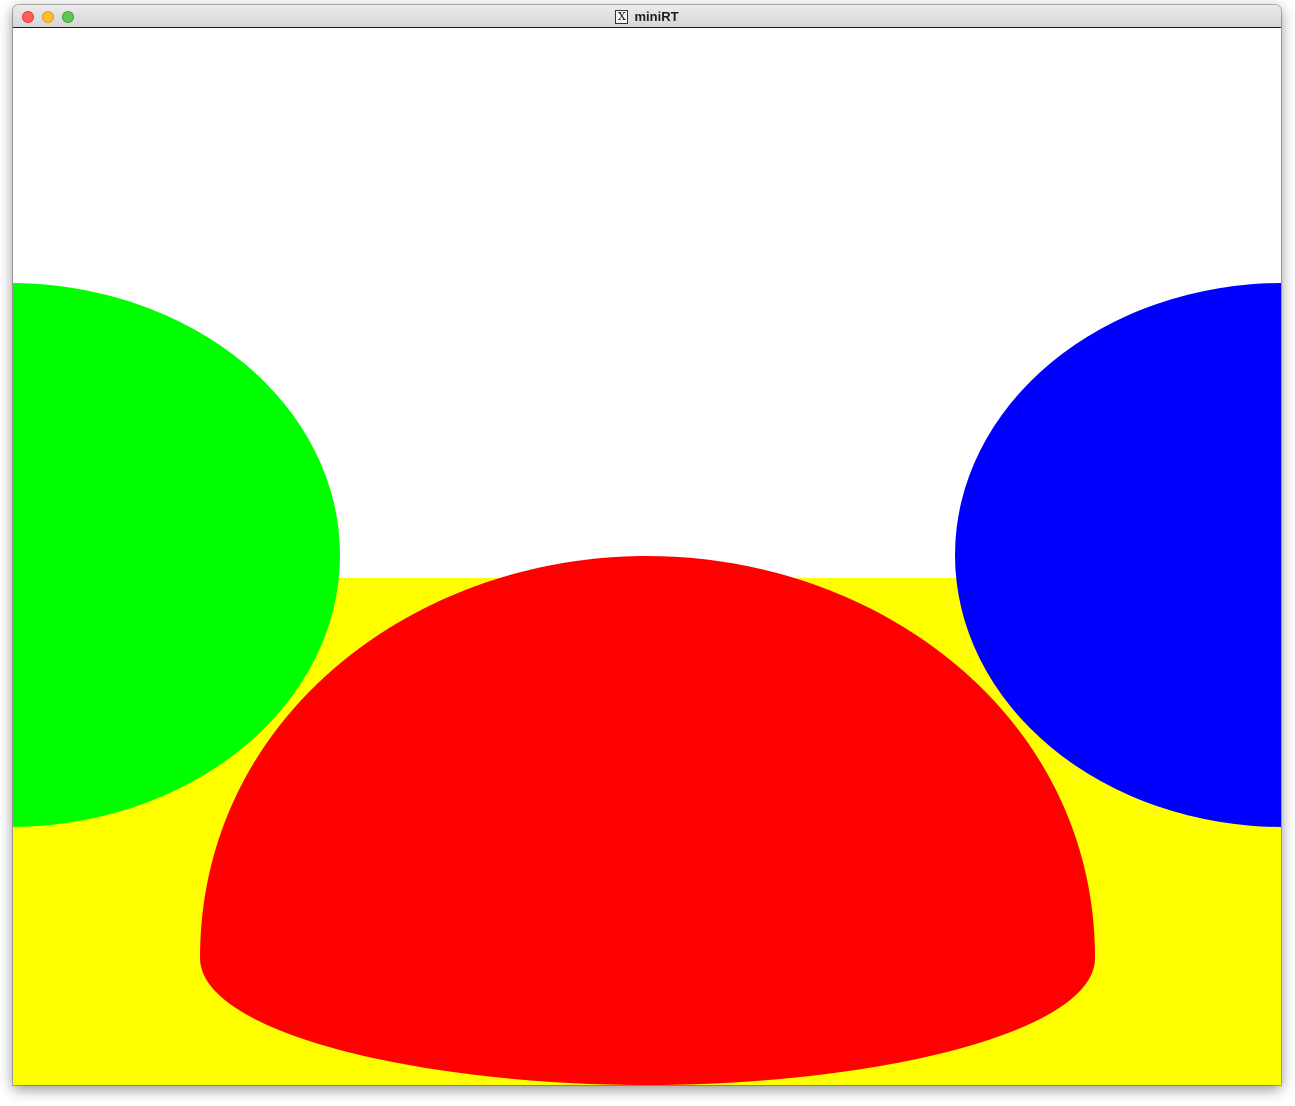 This screenshot has height=1106, width=1295. Describe the element at coordinates (622, 16) in the screenshot. I see `x11-icon: X` at that location.